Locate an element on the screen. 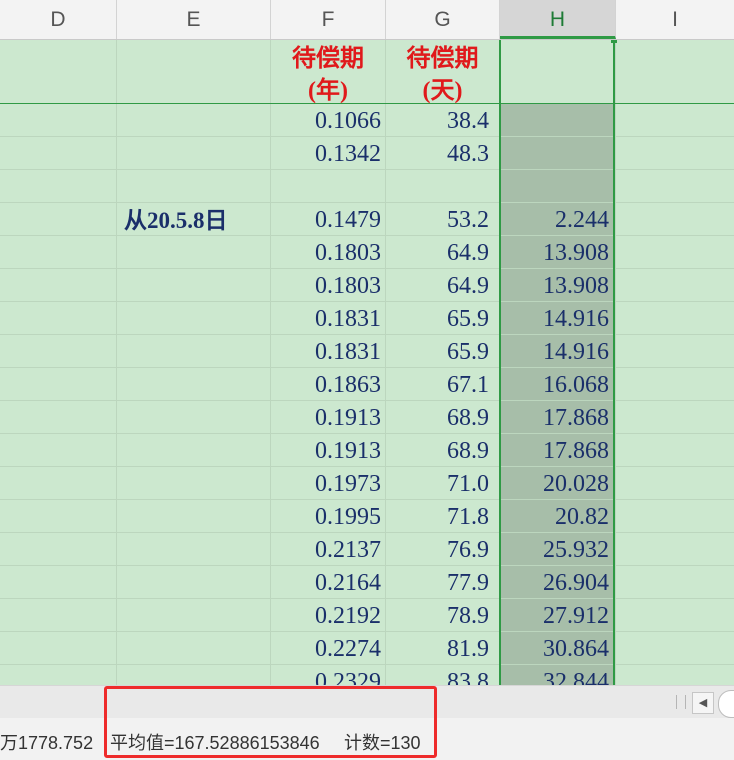 Image resolution: width=734 pixels, height=760 pixels. cell-f: 0.1973 is located at coordinates (328, 484).